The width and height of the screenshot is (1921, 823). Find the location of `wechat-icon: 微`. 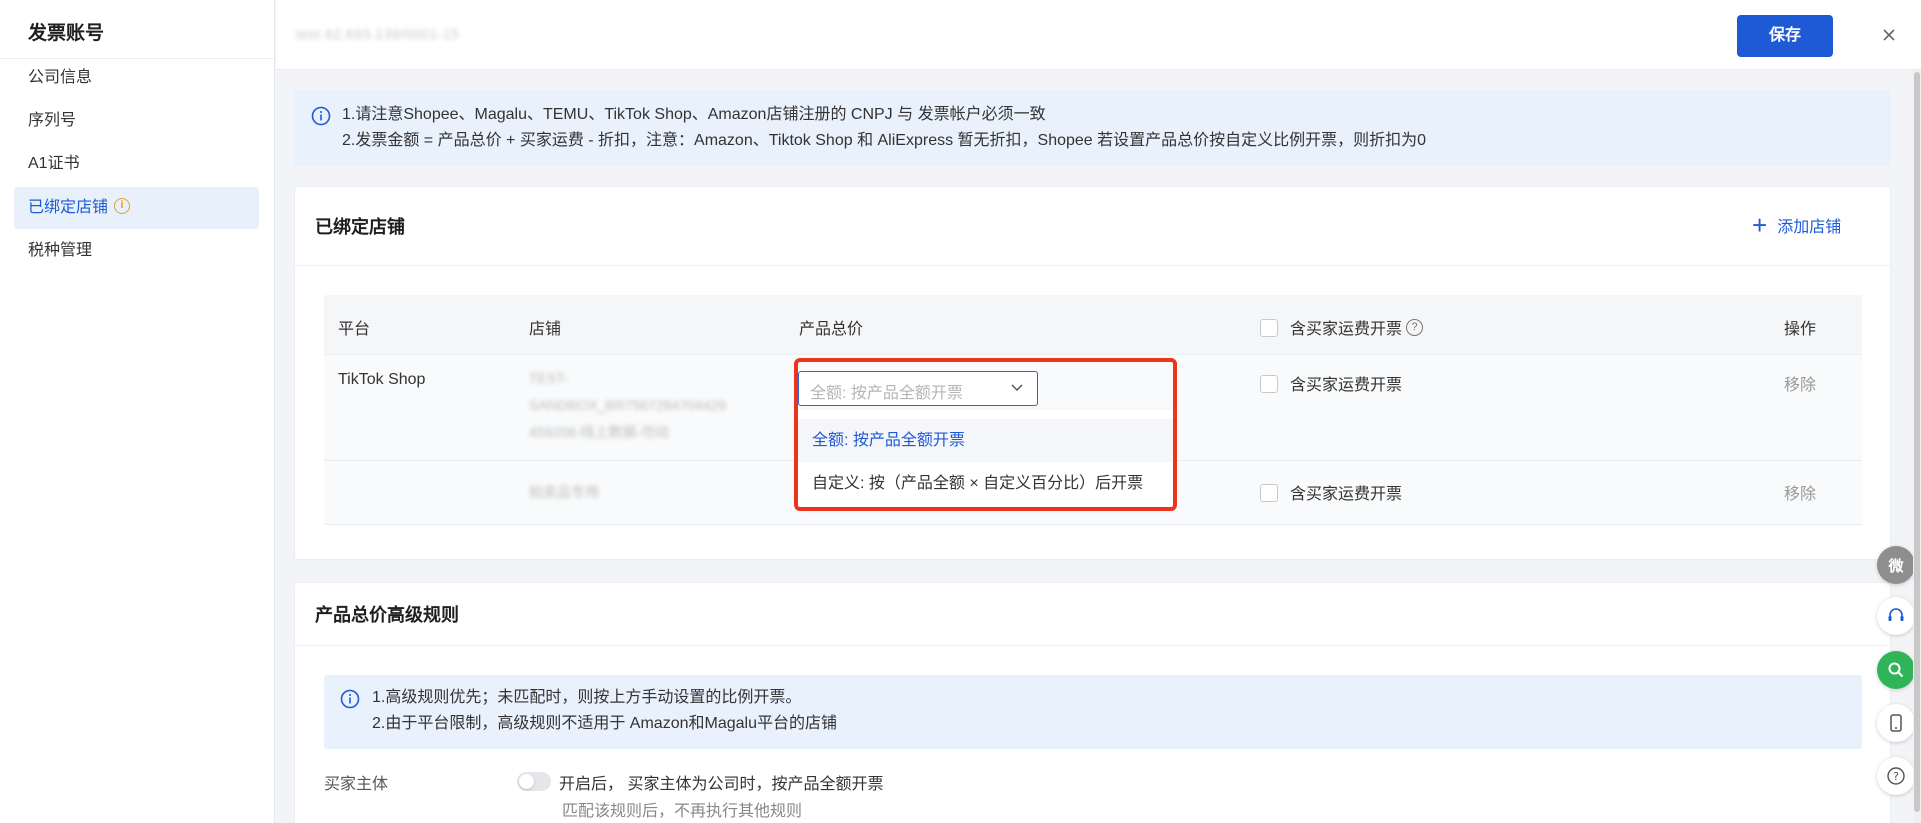

wechat-icon: 微 is located at coordinates (1896, 565).